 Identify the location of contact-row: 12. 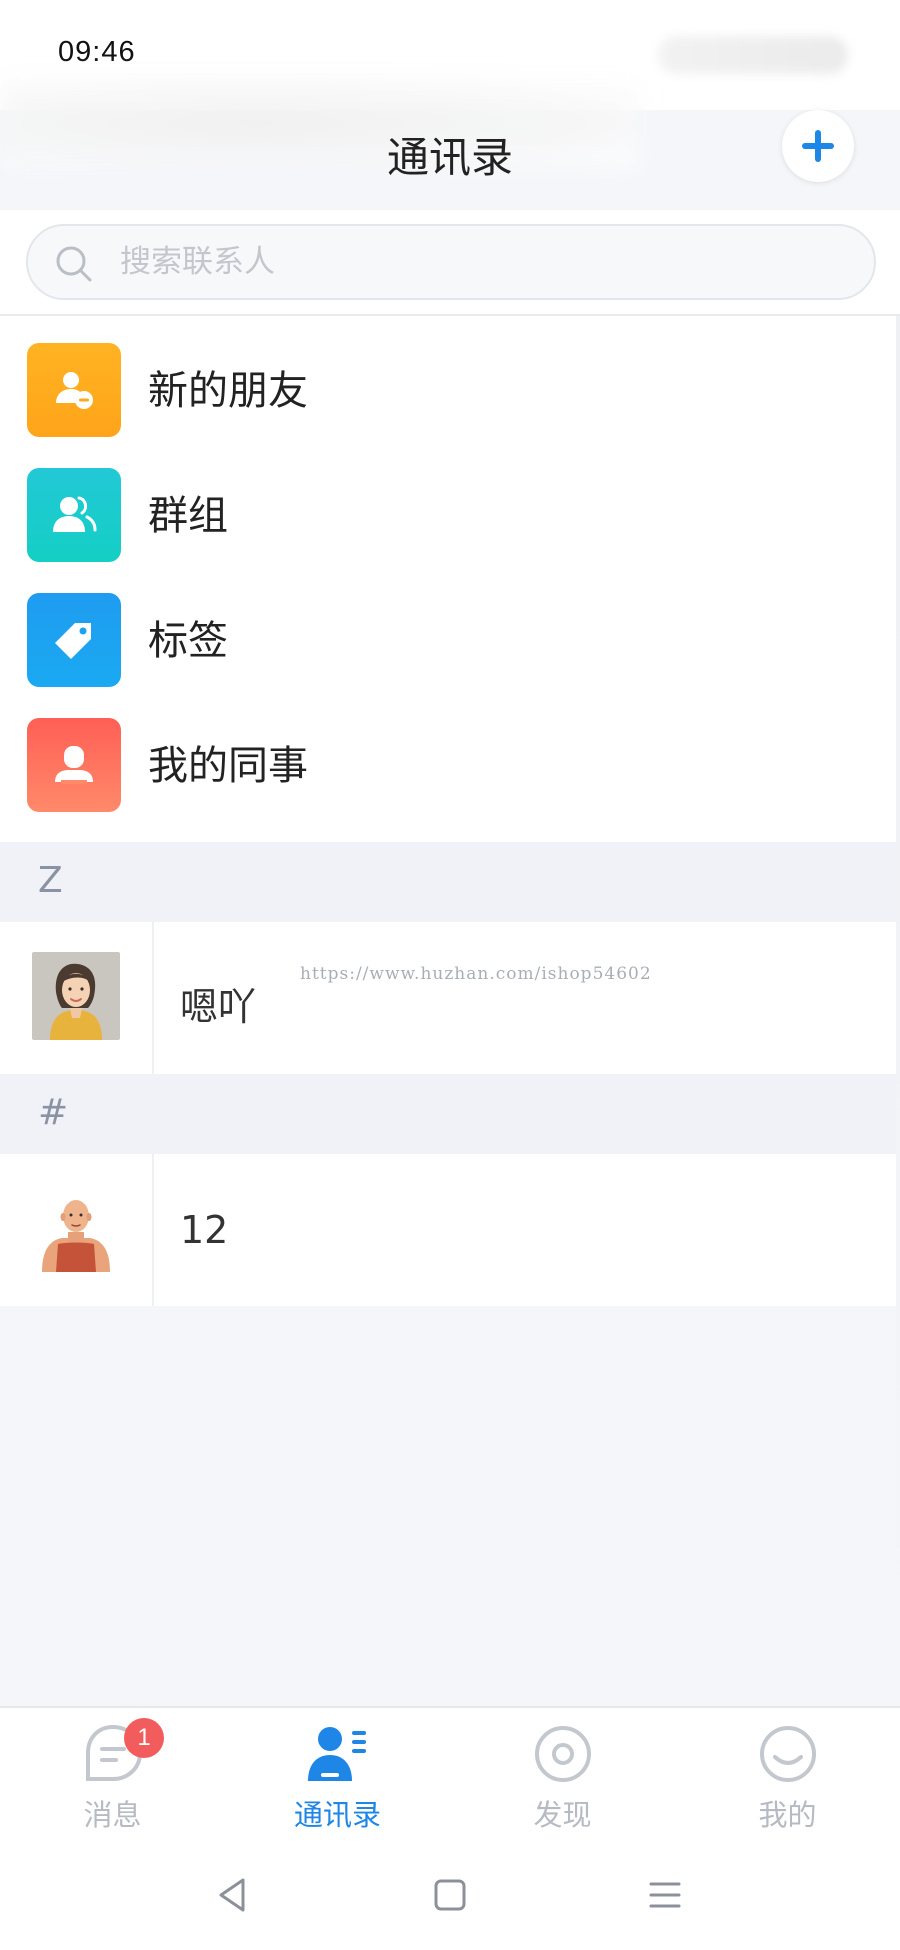
(450, 1230).